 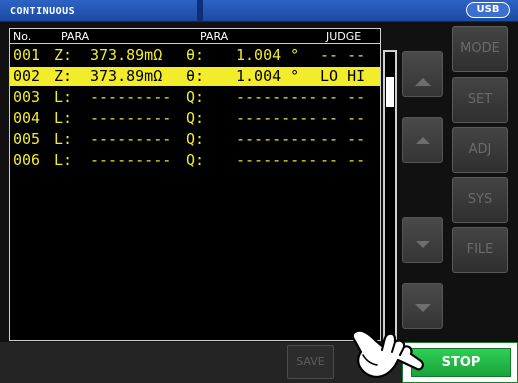 What do you see at coordinates (480, 250) in the screenshot?
I see `menu-file-button: FILE` at bounding box center [480, 250].